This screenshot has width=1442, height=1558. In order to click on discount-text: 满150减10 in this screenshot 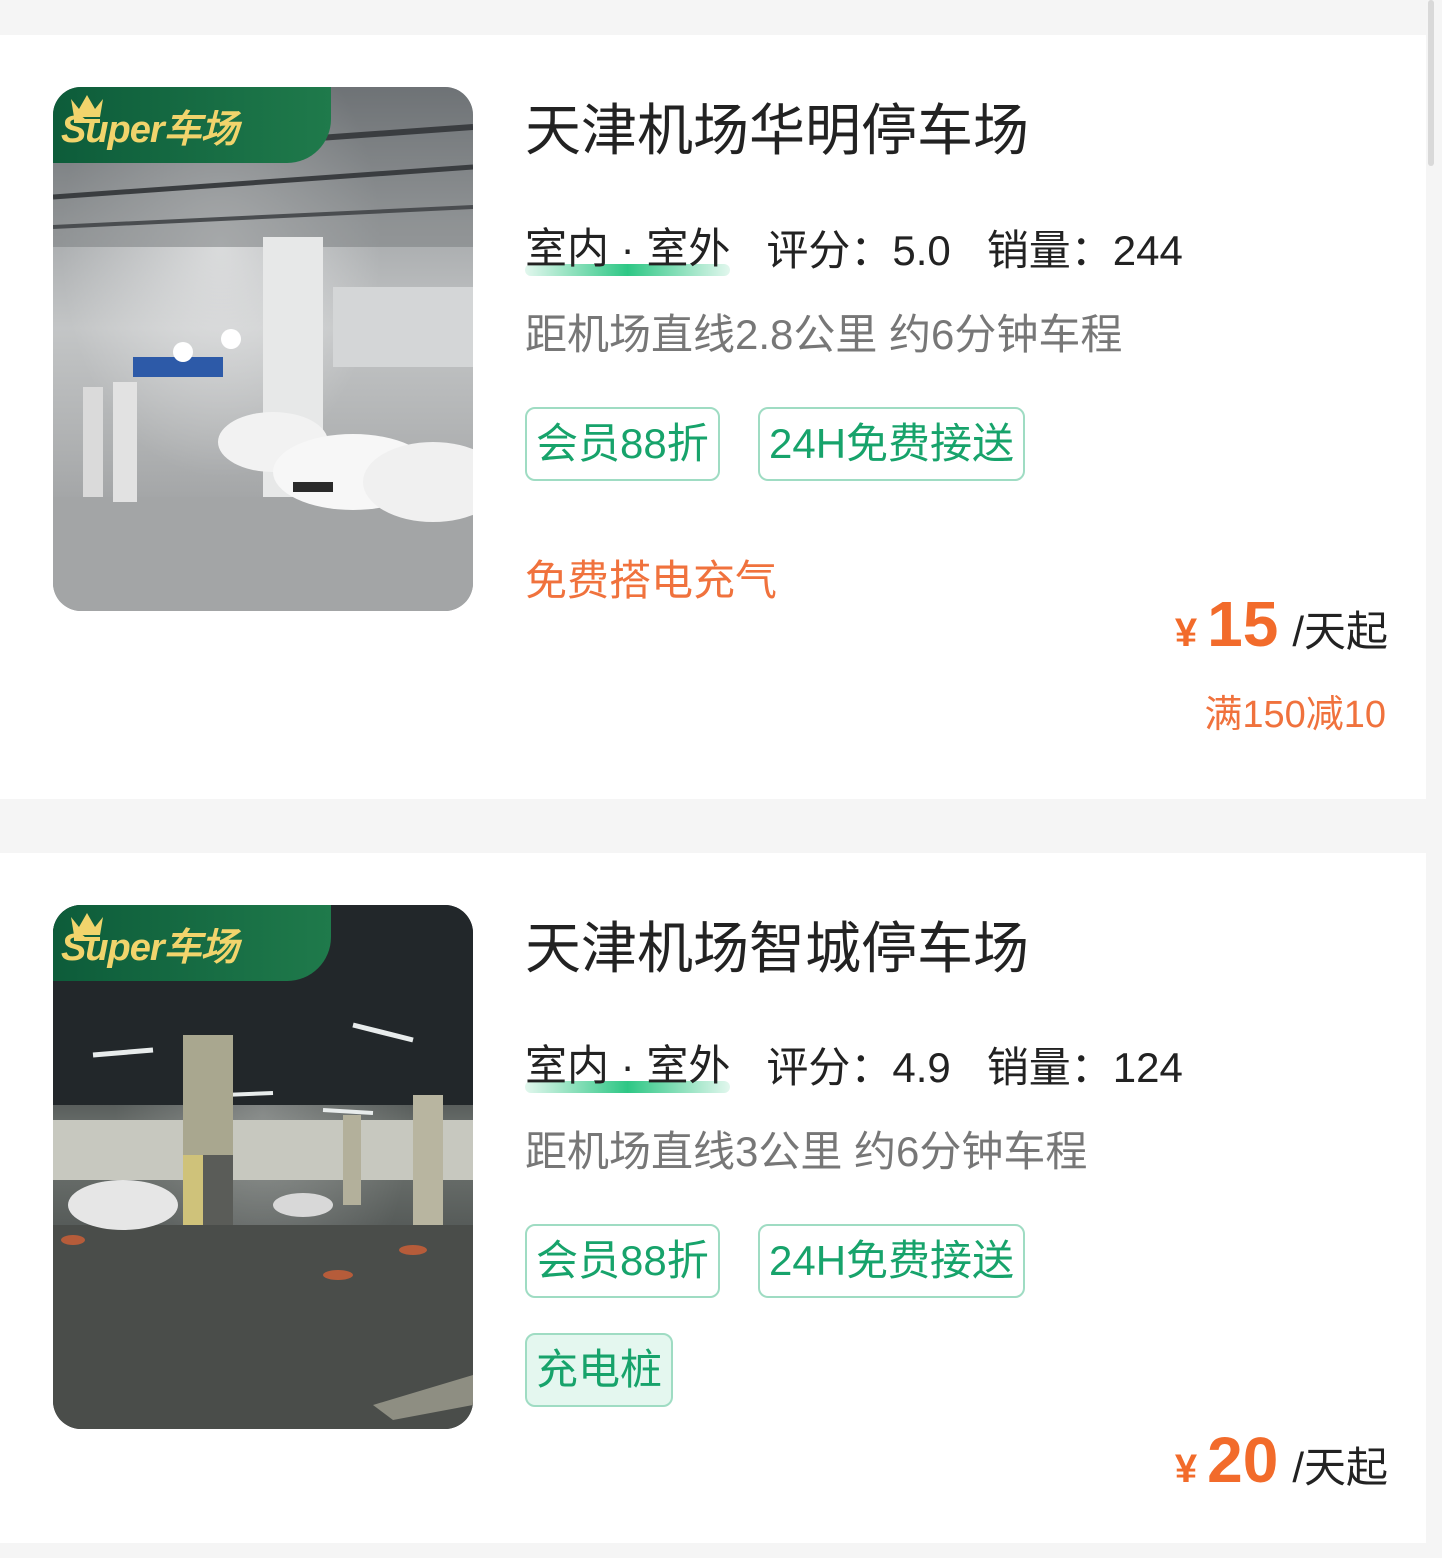, I will do `click(1295, 715)`.